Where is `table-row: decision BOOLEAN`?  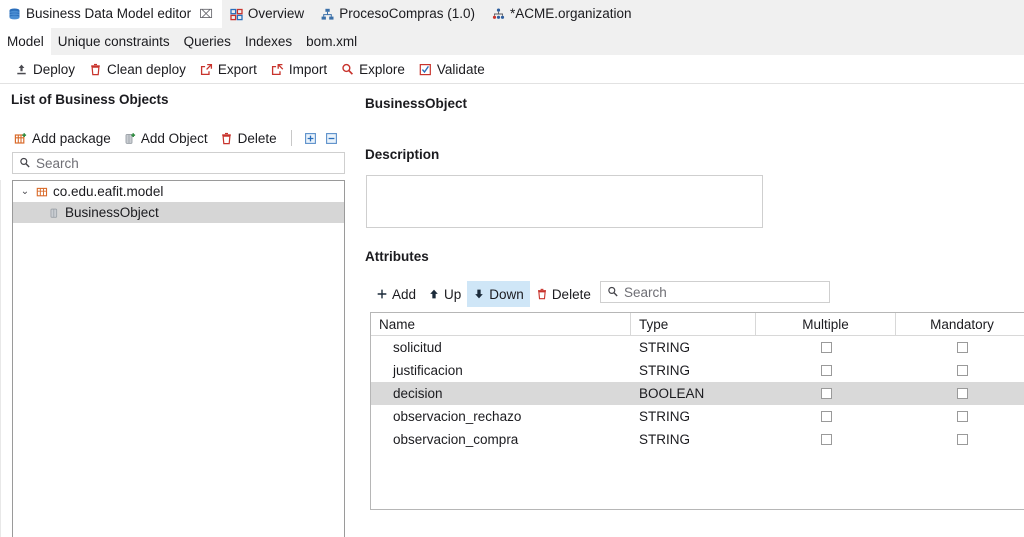
table-row: decision BOOLEAN is located at coordinates (697, 393).